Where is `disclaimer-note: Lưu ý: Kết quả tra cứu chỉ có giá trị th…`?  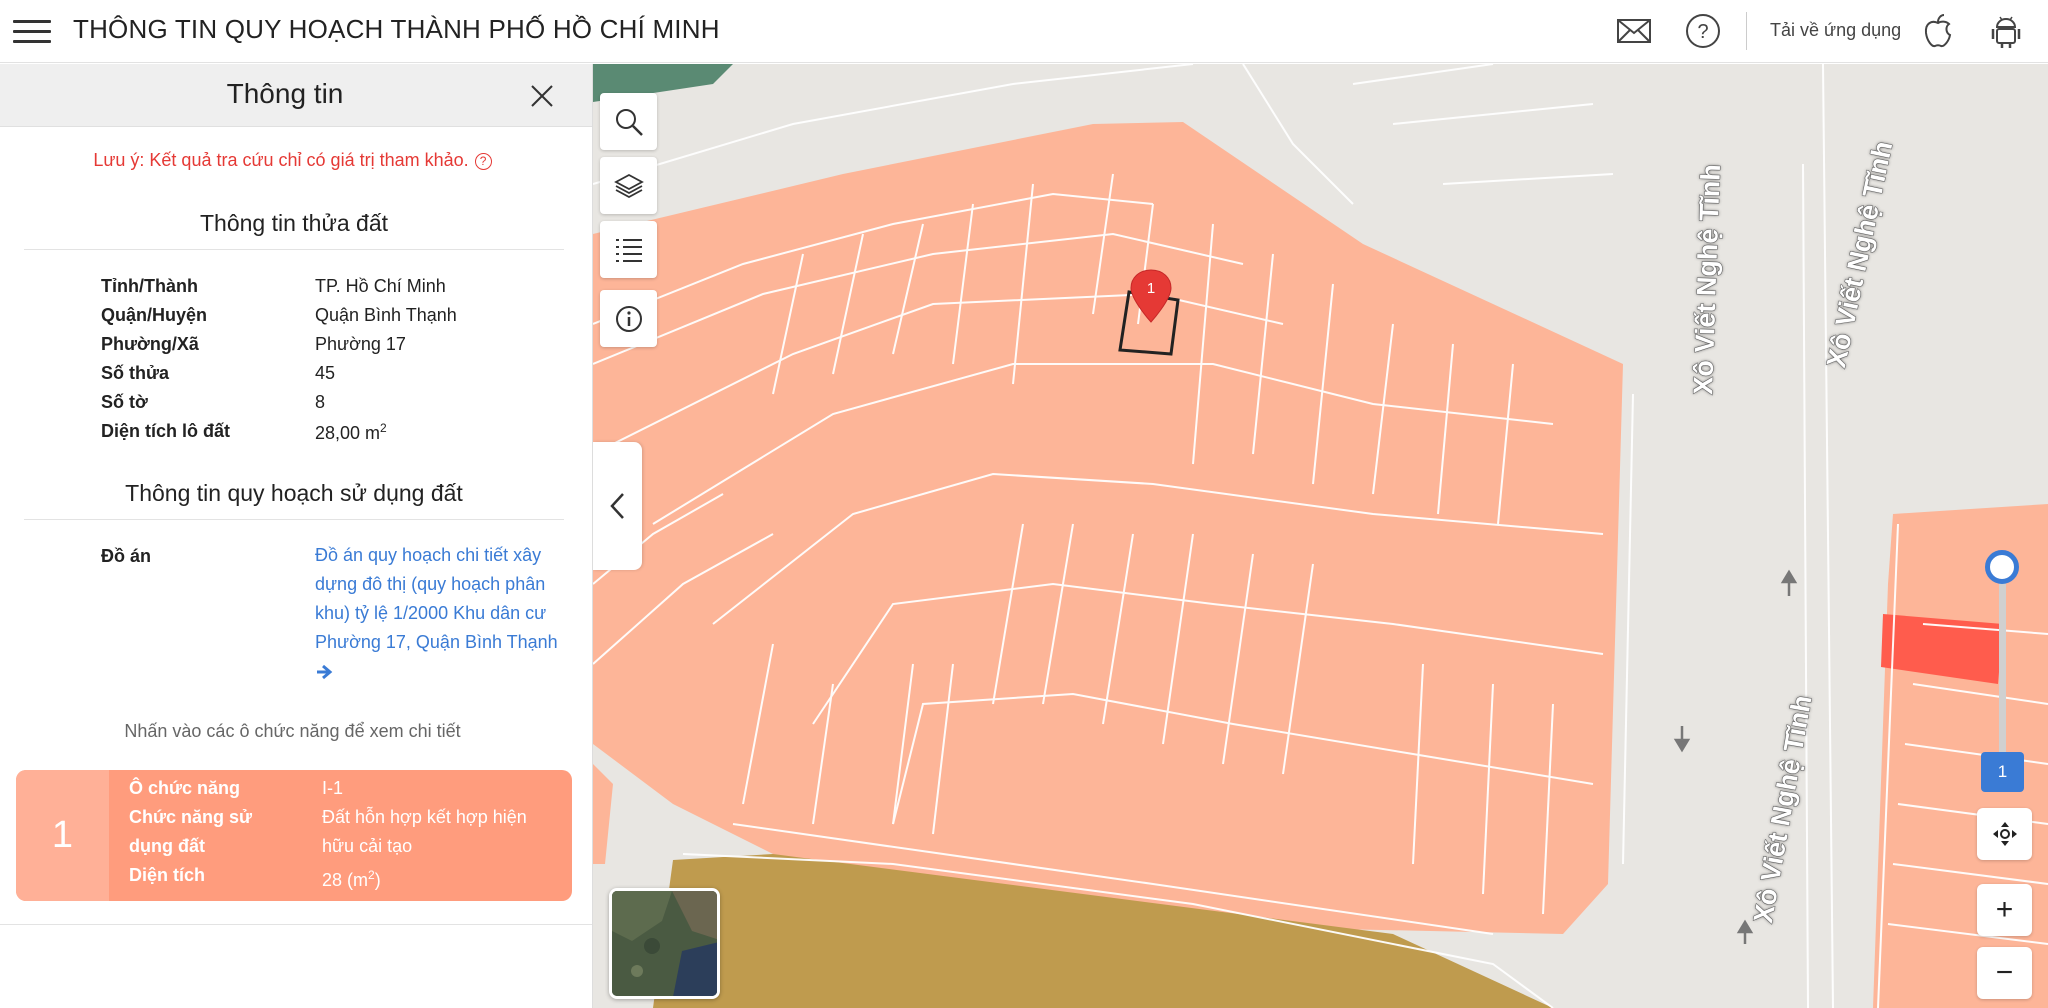
disclaimer-note: Lưu ý: Kết quả tra cứu chỉ có giá trị th… is located at coordinates (292, 160).